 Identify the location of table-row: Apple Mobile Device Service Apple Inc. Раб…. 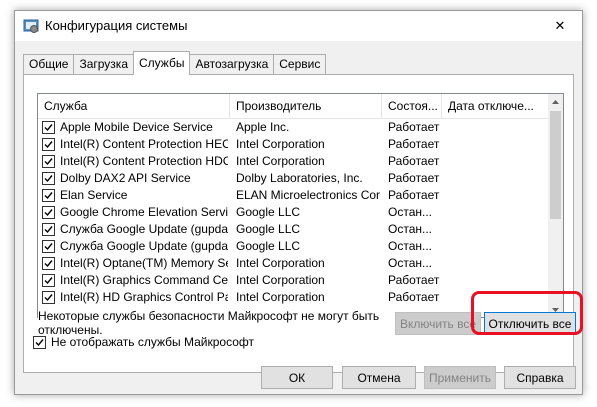
(294, 127).